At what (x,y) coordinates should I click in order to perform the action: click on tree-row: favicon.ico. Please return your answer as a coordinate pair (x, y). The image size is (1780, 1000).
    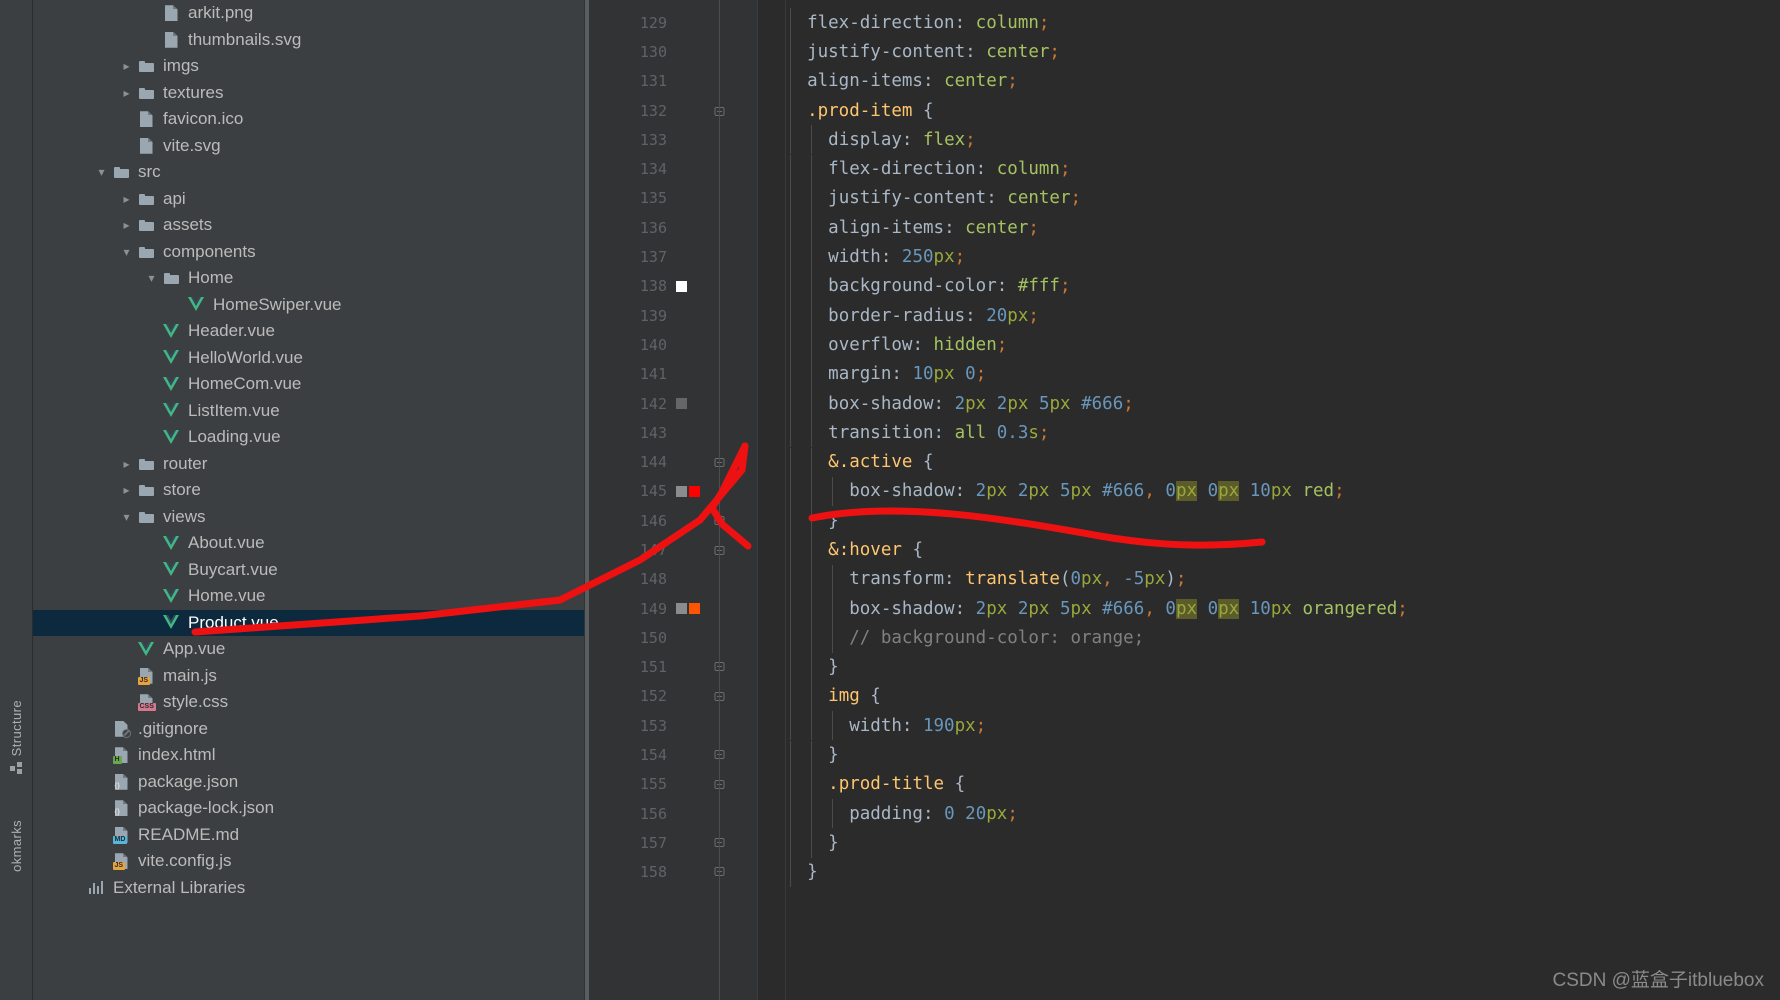
    Looking at the image, I should click on (308, 119).